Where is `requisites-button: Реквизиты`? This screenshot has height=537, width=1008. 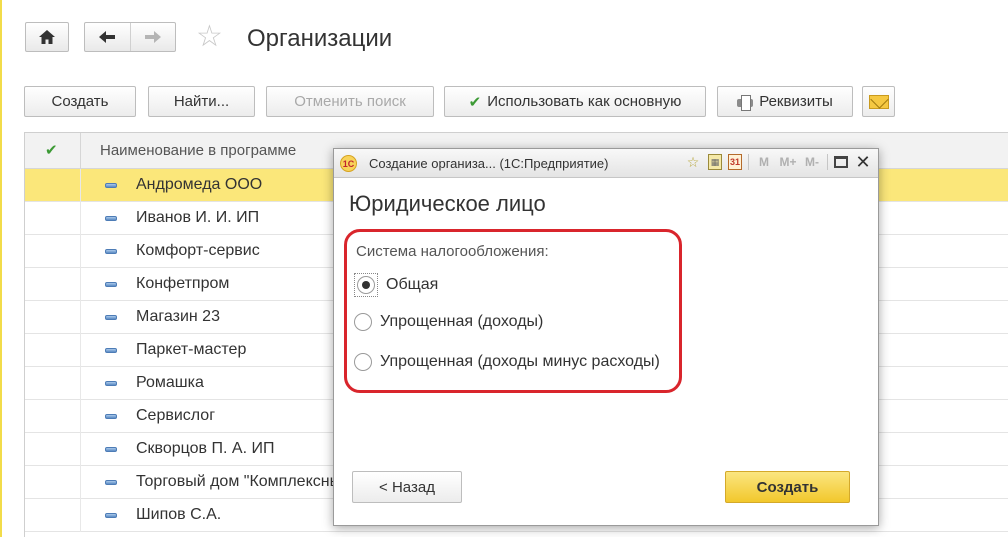 requisites-button: Реквизиты is located at coordinates (785, 101).